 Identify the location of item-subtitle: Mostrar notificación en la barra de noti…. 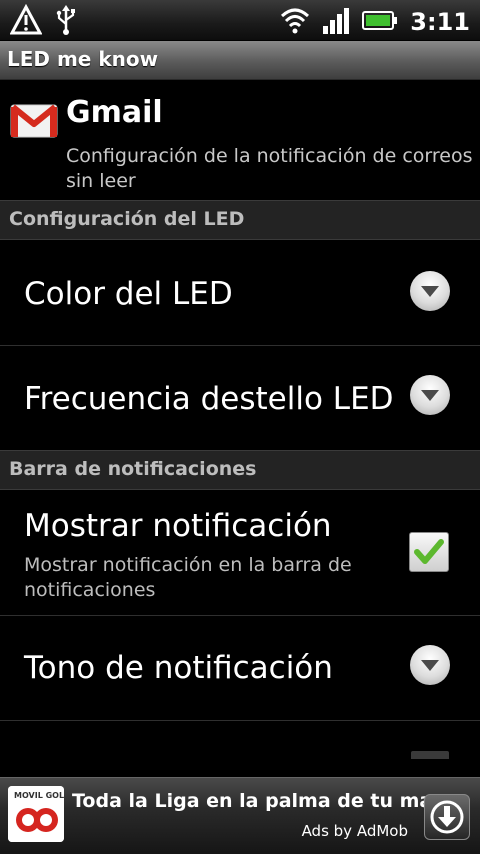
(188, 577).